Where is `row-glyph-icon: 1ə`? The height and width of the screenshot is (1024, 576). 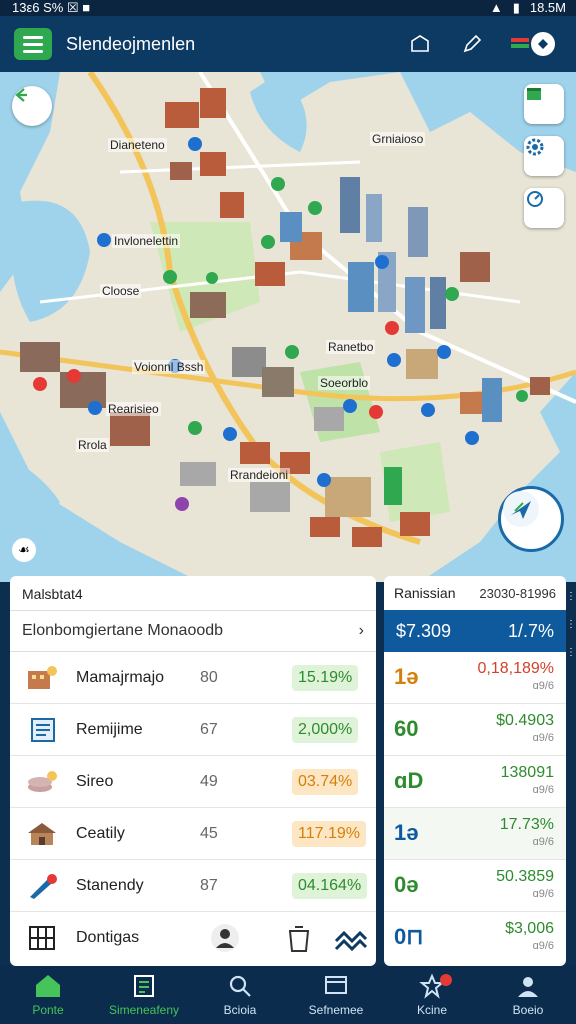
row-glyph-icon: 1ə is located at coordinates (406, 832).